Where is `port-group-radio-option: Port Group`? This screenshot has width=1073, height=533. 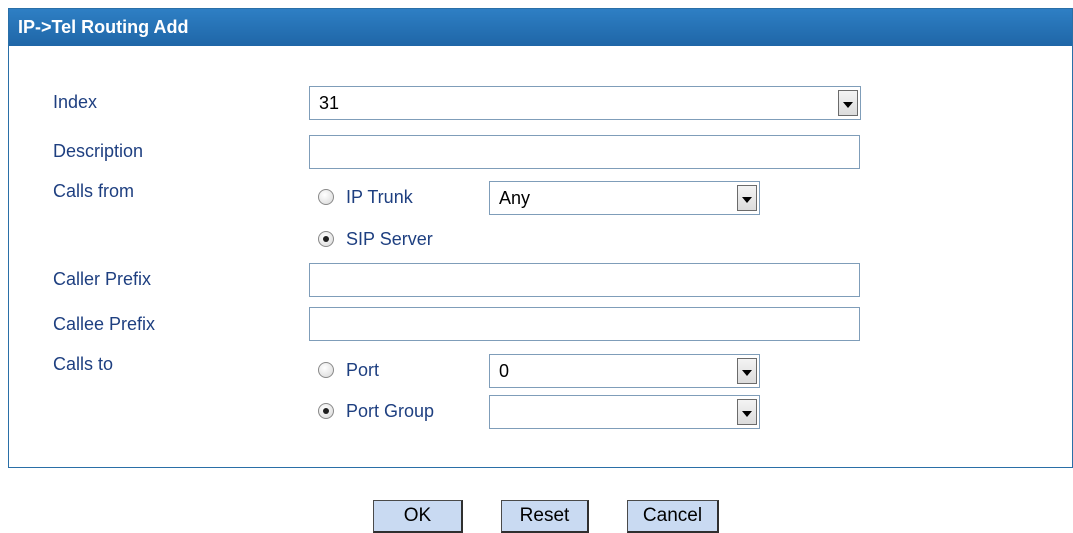 port-group-radio-option: Port Group is located at coordinates (376, 411).